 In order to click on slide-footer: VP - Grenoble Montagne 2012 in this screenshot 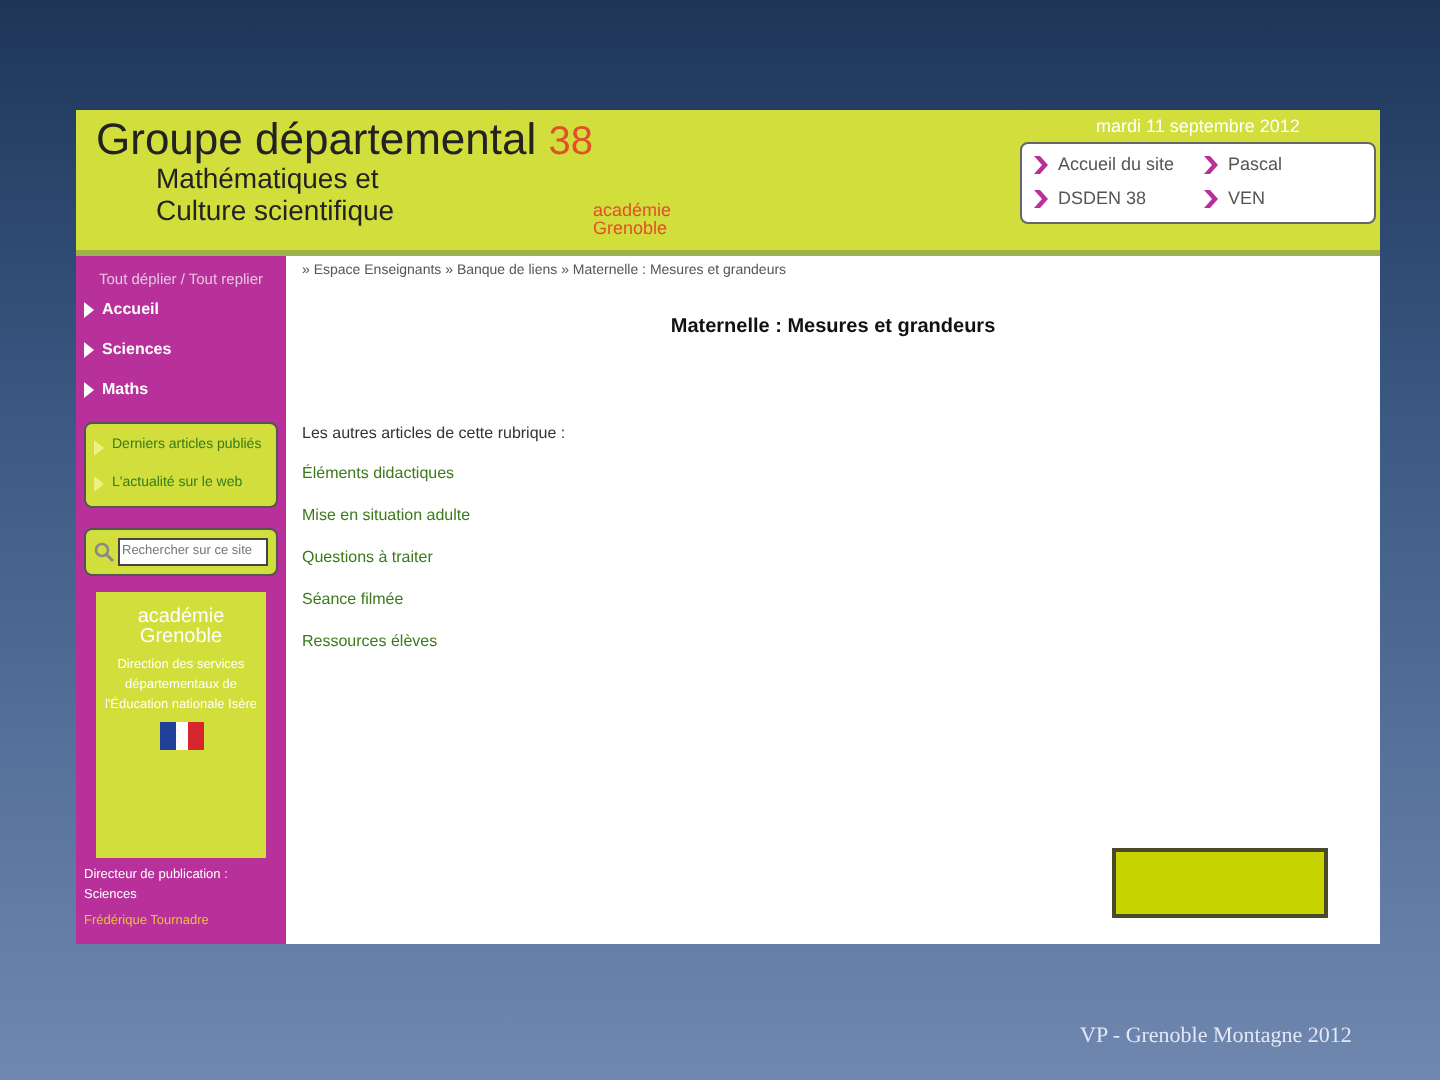, I will do `click(1216, 1036)`.